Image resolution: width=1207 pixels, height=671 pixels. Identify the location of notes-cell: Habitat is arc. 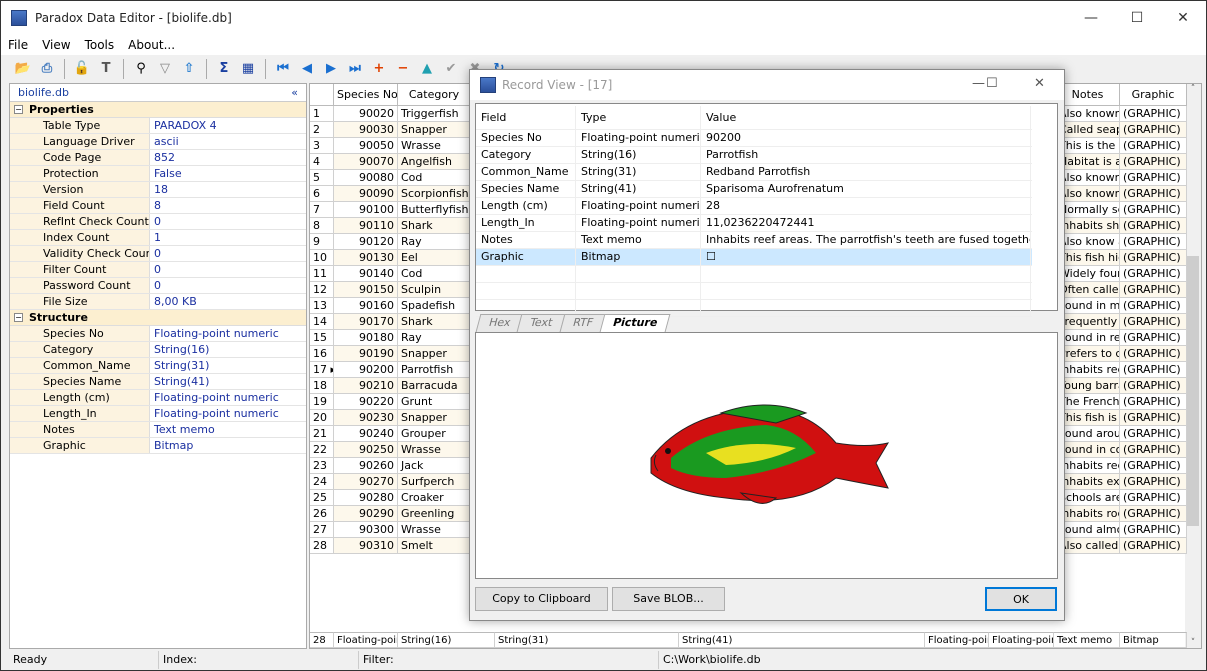
(1088, 162).